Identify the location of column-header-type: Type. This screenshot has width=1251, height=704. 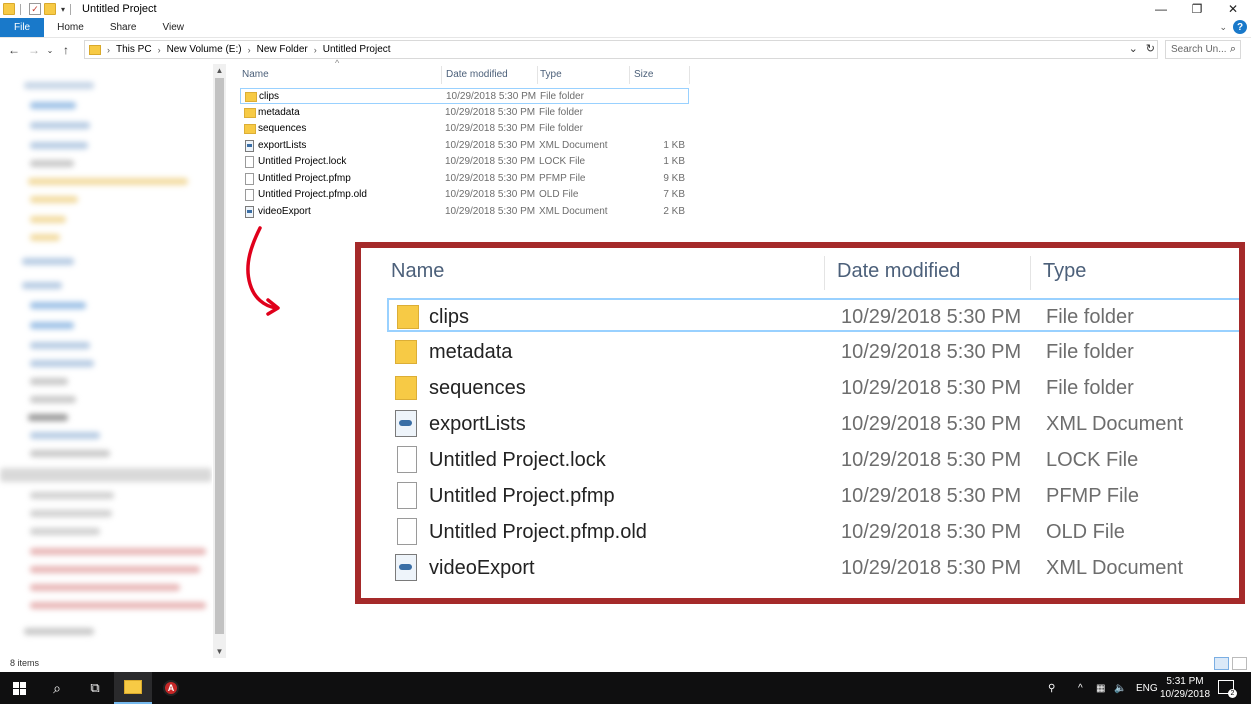
(584, 75).